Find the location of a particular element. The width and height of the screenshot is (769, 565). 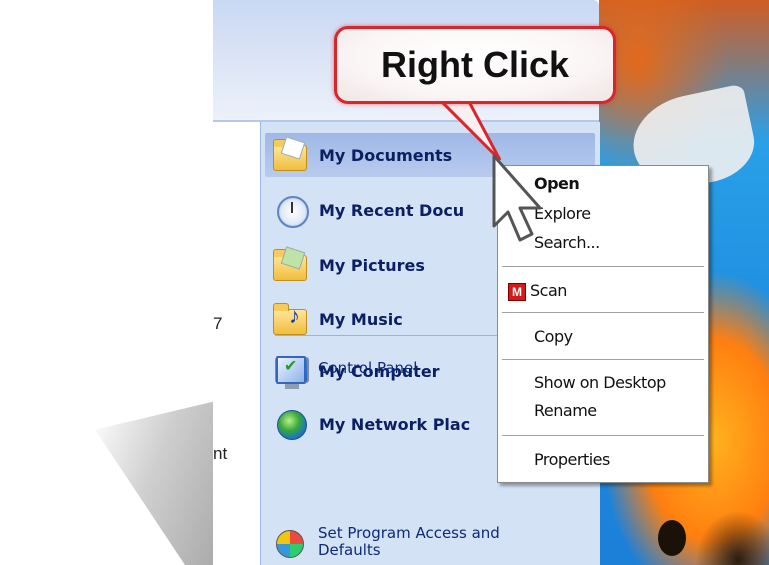

menu-item-label: My Pictures is located at coordinates (372, 265).